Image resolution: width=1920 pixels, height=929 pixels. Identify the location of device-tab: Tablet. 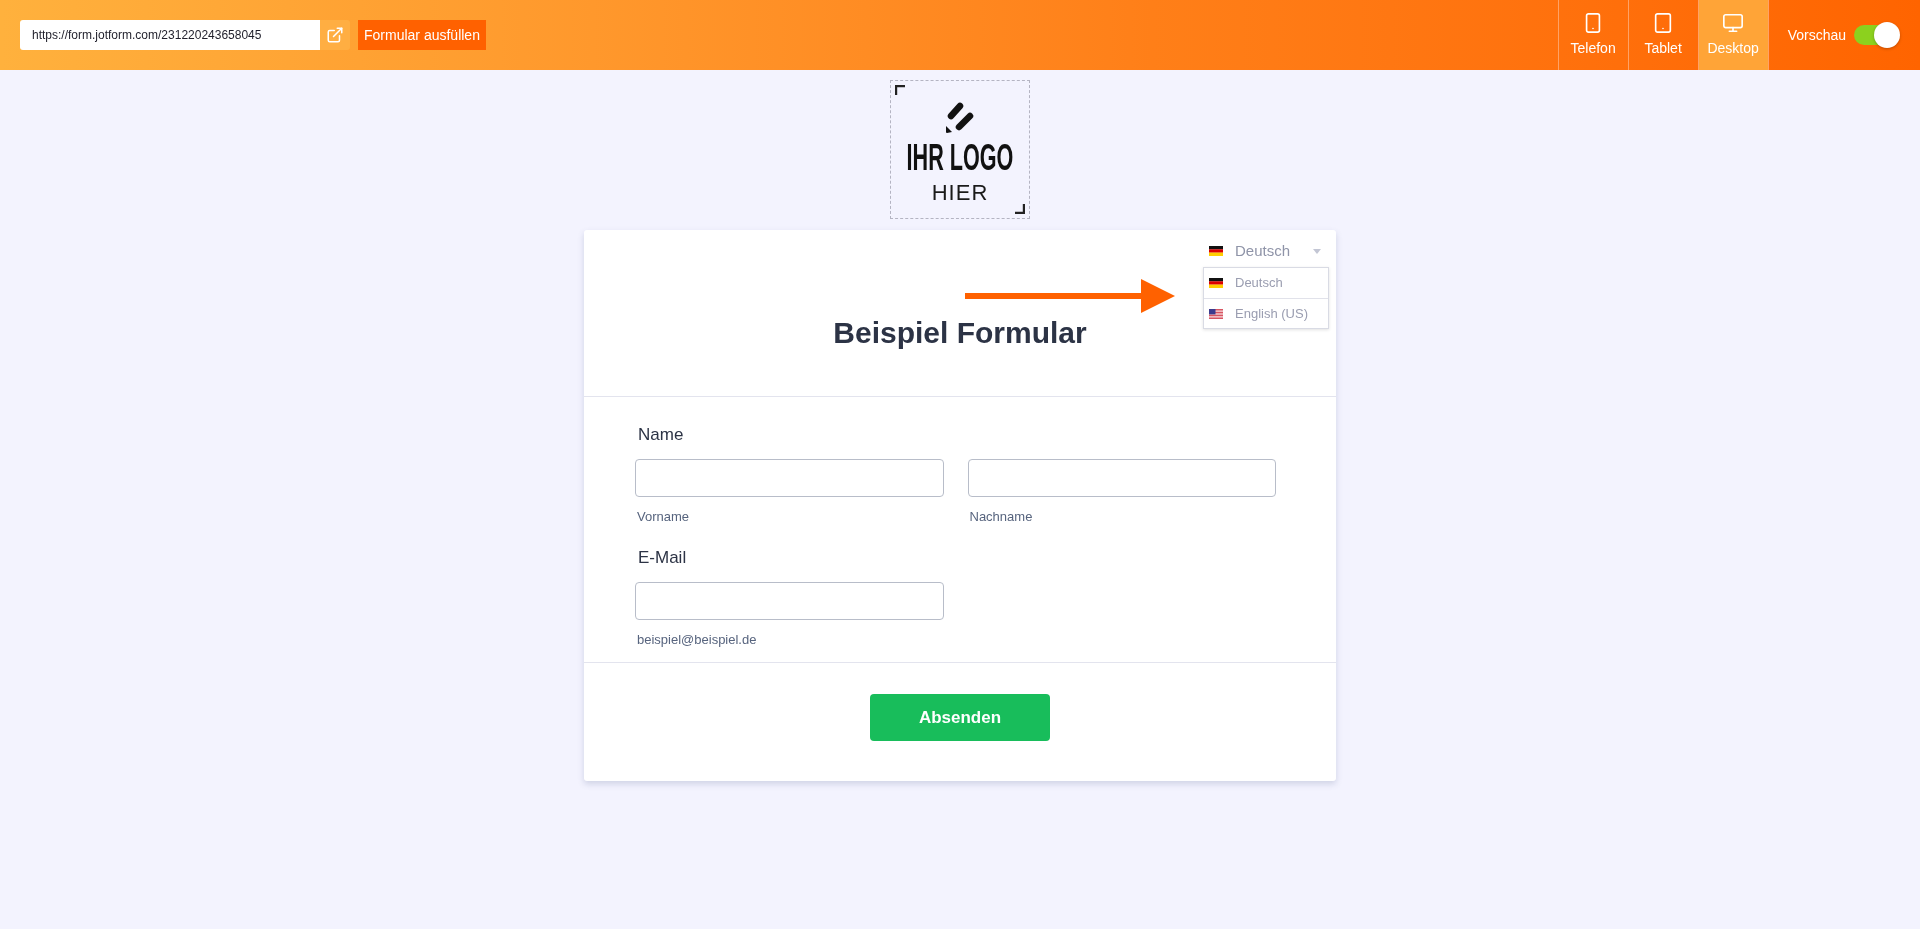
(1662, 35).